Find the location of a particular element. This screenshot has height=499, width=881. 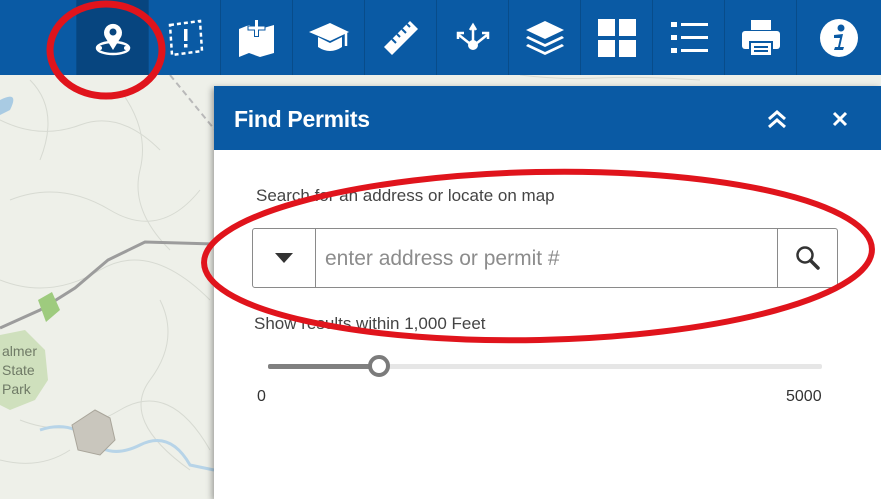

slider-thumb is located at coordinates (379, 366).